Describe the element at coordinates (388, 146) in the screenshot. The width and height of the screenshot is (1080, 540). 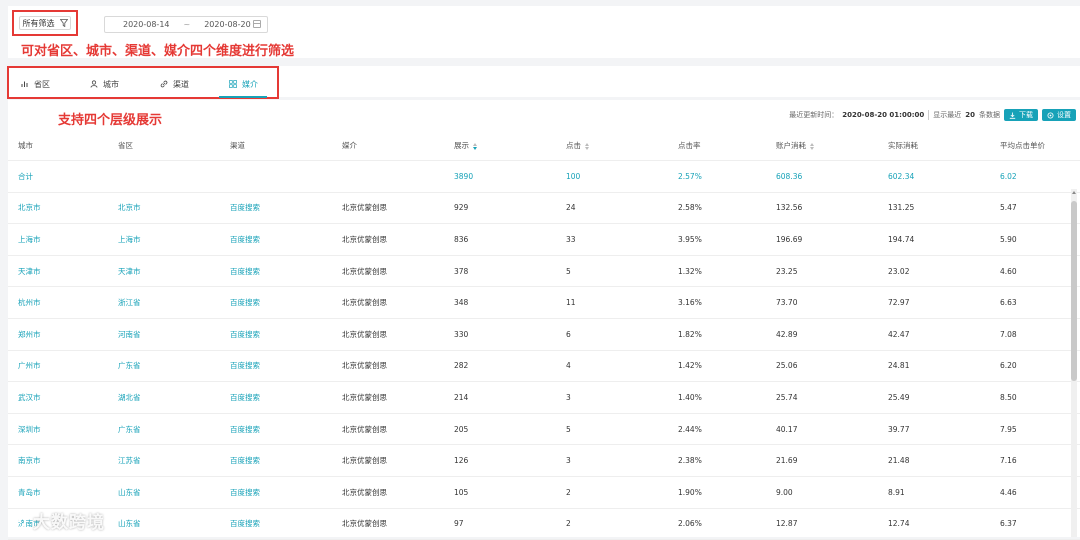
I see `col-header-media: 媒介` at that location.